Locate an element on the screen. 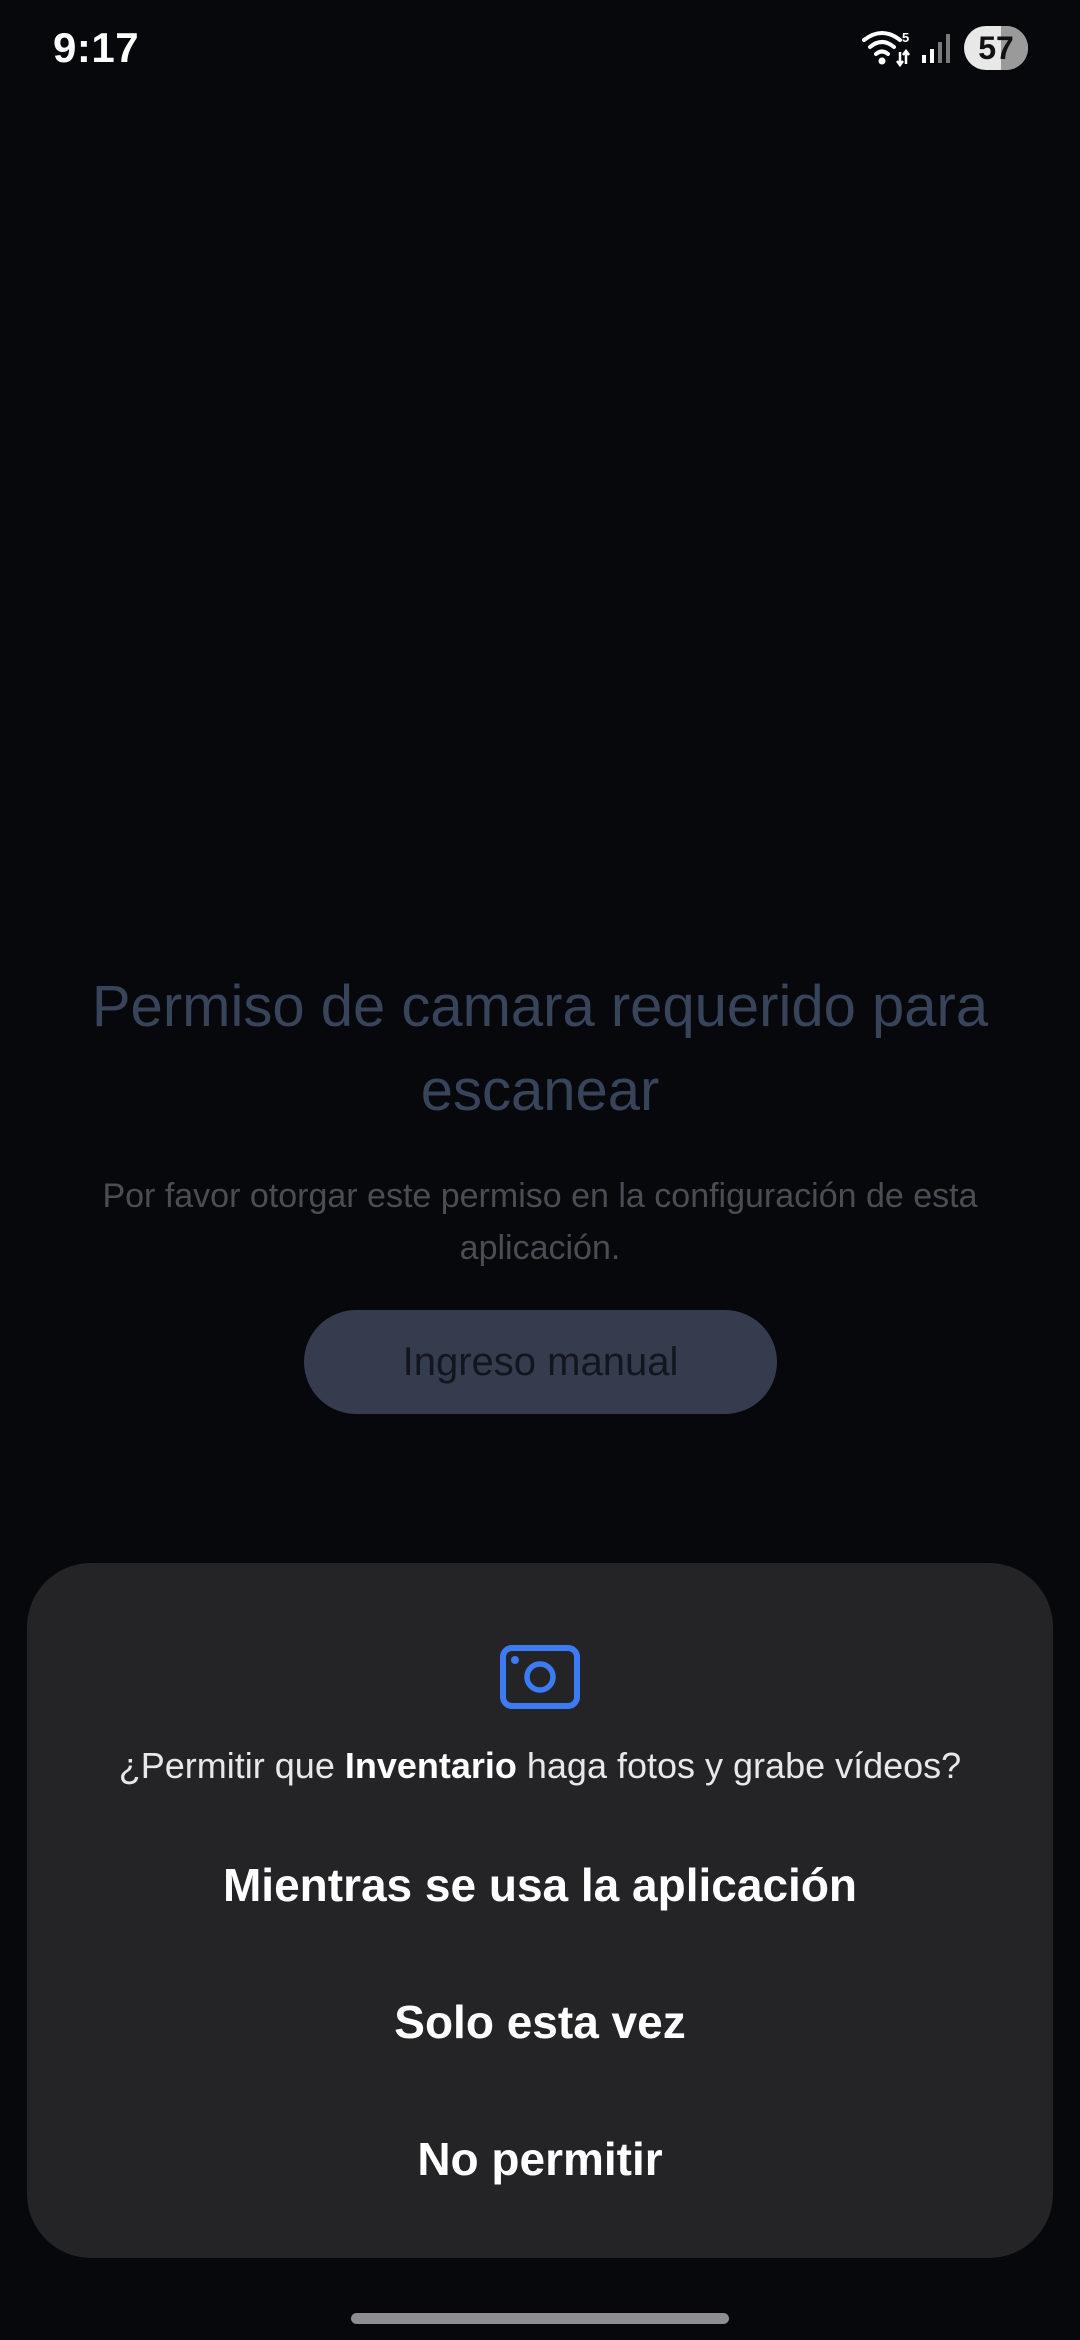  camera-icon is located at coordinates (540, 1677).